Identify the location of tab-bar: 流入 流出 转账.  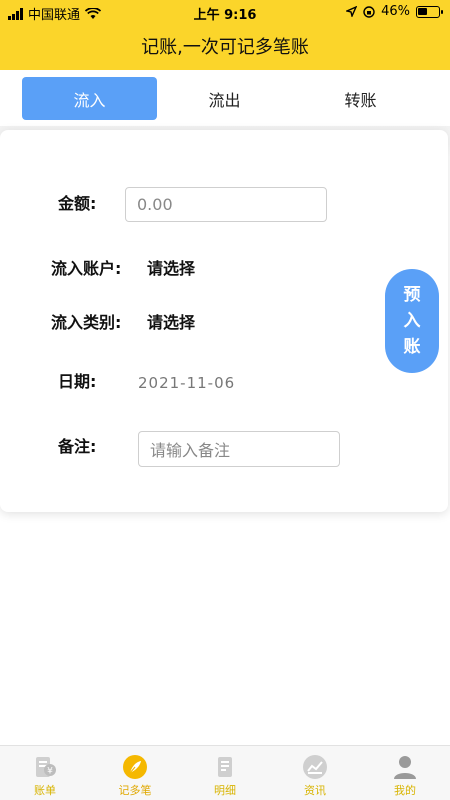
(225, 98).